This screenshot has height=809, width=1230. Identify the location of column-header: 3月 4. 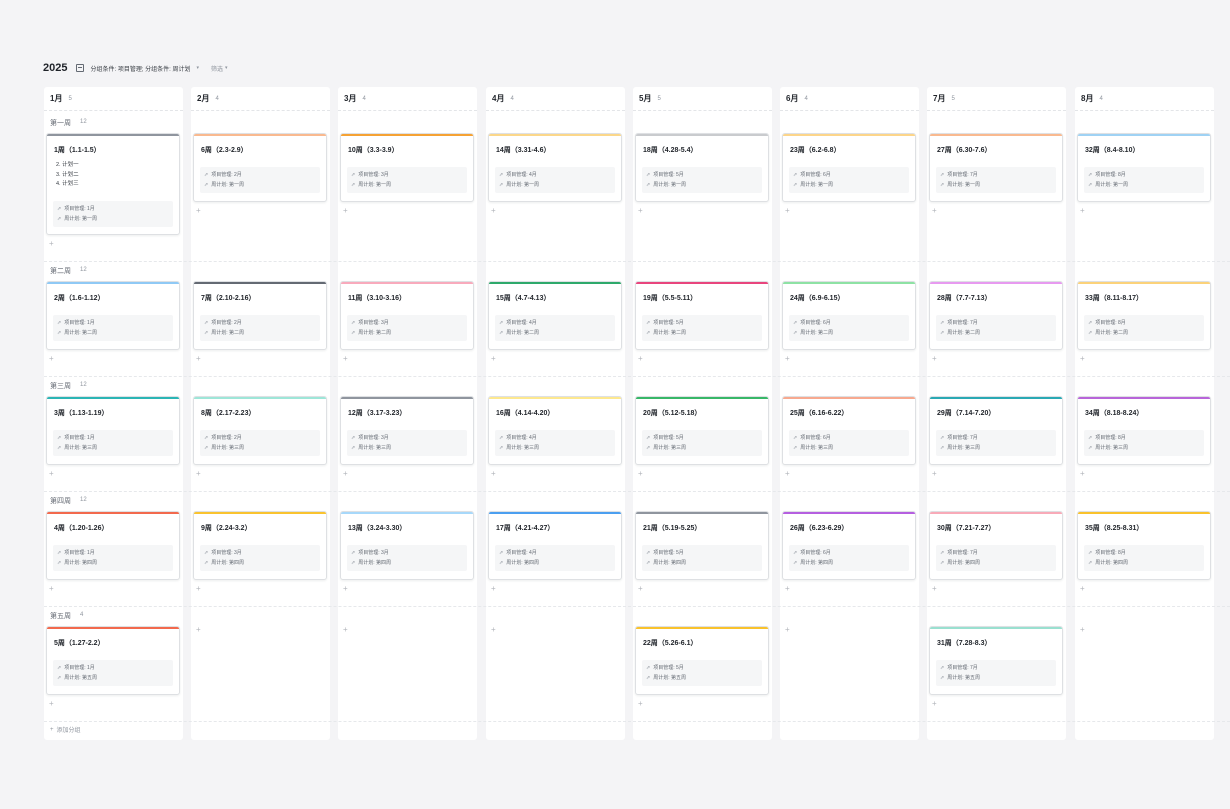
(407, 99).